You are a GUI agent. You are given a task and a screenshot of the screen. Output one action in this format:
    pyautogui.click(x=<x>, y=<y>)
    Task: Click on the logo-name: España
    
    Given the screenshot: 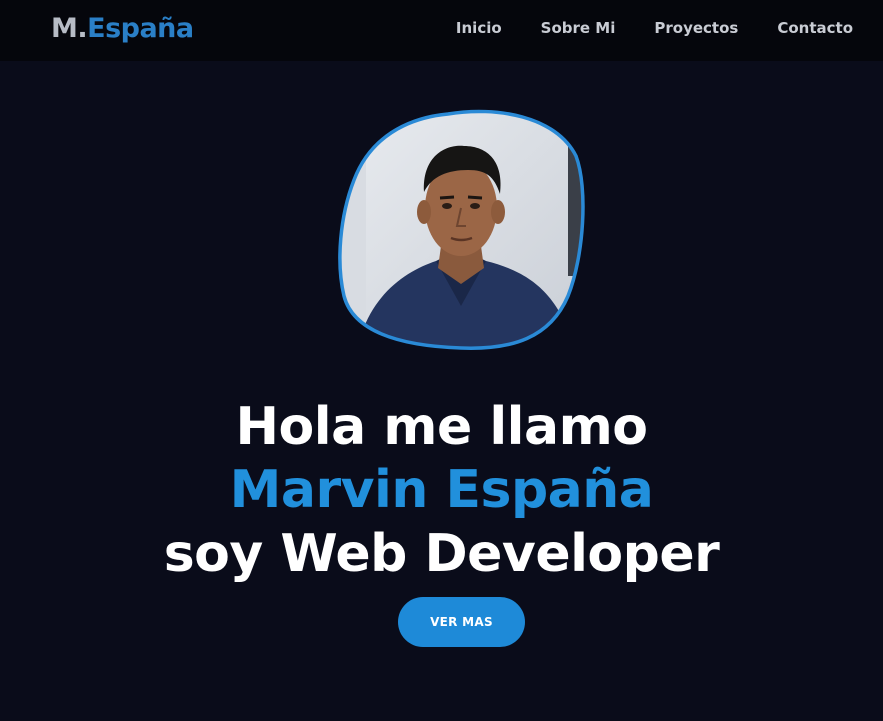 What is the action you would take?
    pyautogui.click(x=140, y=28)
    